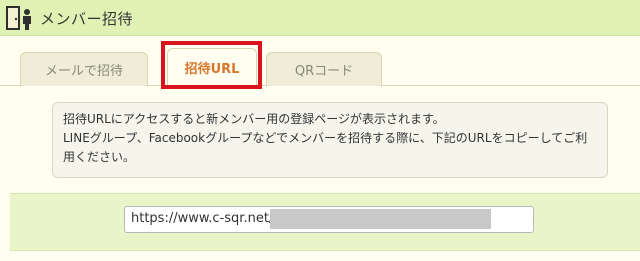 This screenshot has height=261, width=640. What do you see at coordinates (206, 218) in the screenshot?
I see `invite-url-text: https://www.c-sqr.net/?` at bounding box center [206, 218].